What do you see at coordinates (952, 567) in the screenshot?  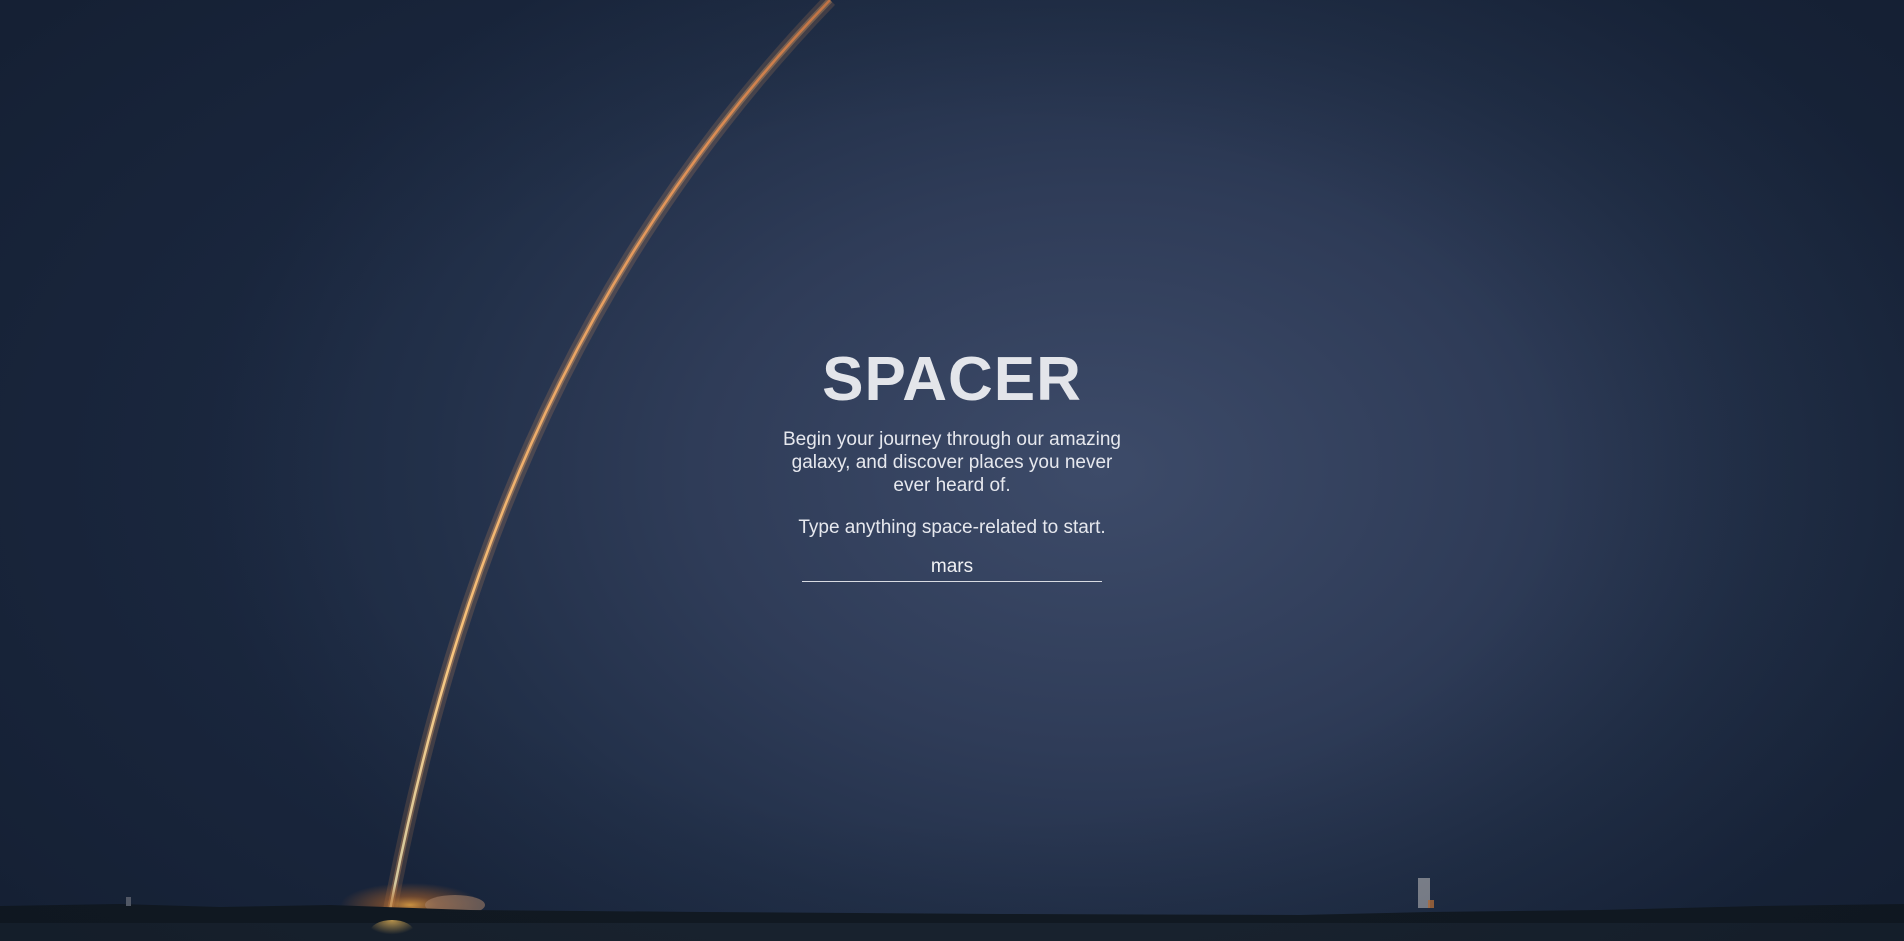 I see `search-input` at bounding box center [952, 567].